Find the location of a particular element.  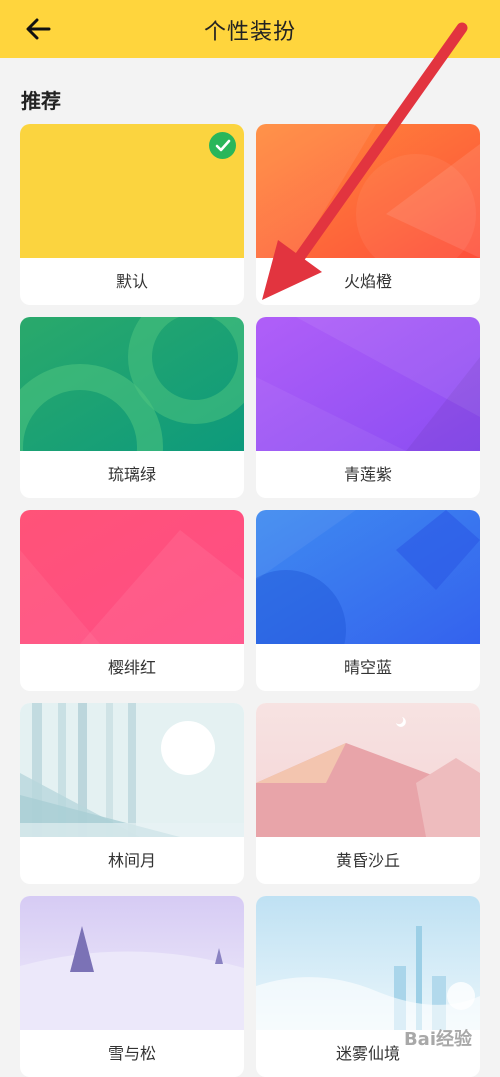

theme-card-sky-blue: 晴空蓝 is located at coordinates (368, 600).